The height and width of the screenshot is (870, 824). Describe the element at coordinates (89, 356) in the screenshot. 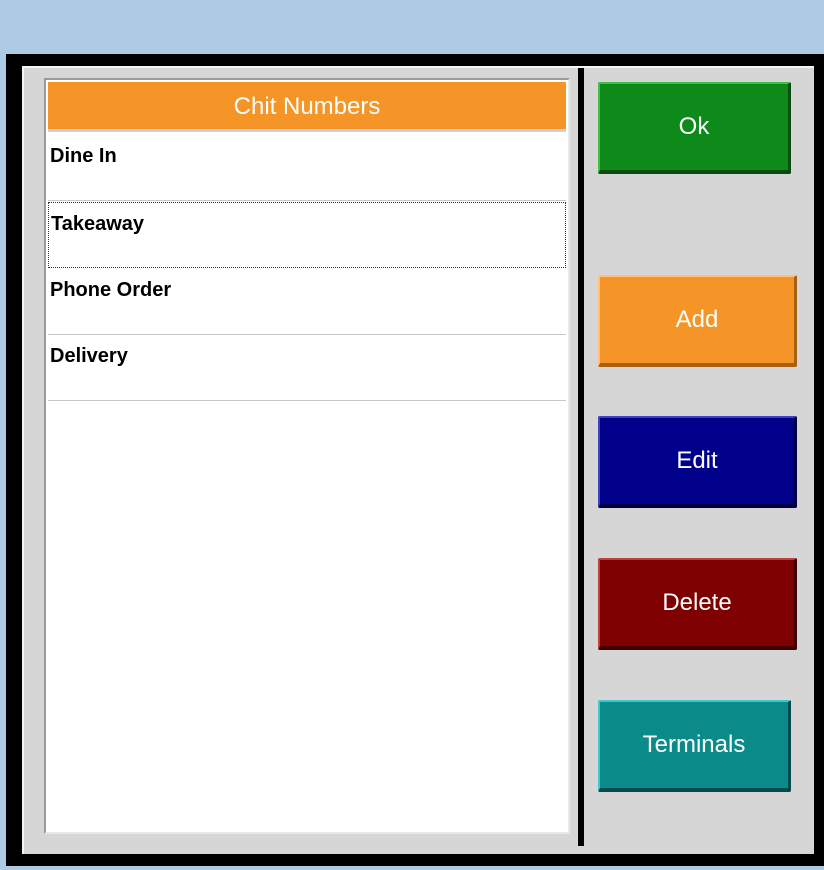

I see `list-item-label: Delivery` at that location.